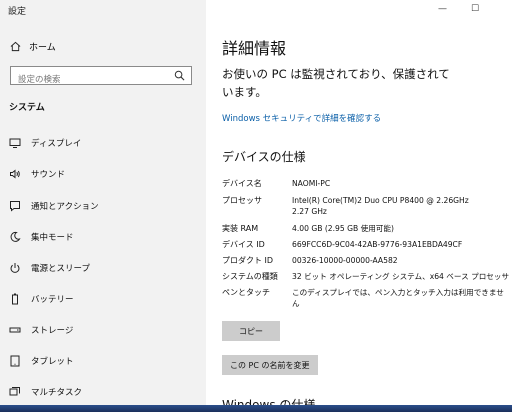  What do you see at coordinates (57, 393) in the screenshot?
I see `sidebar-item-label: マルチタスク` at bounding box center [57, 393].